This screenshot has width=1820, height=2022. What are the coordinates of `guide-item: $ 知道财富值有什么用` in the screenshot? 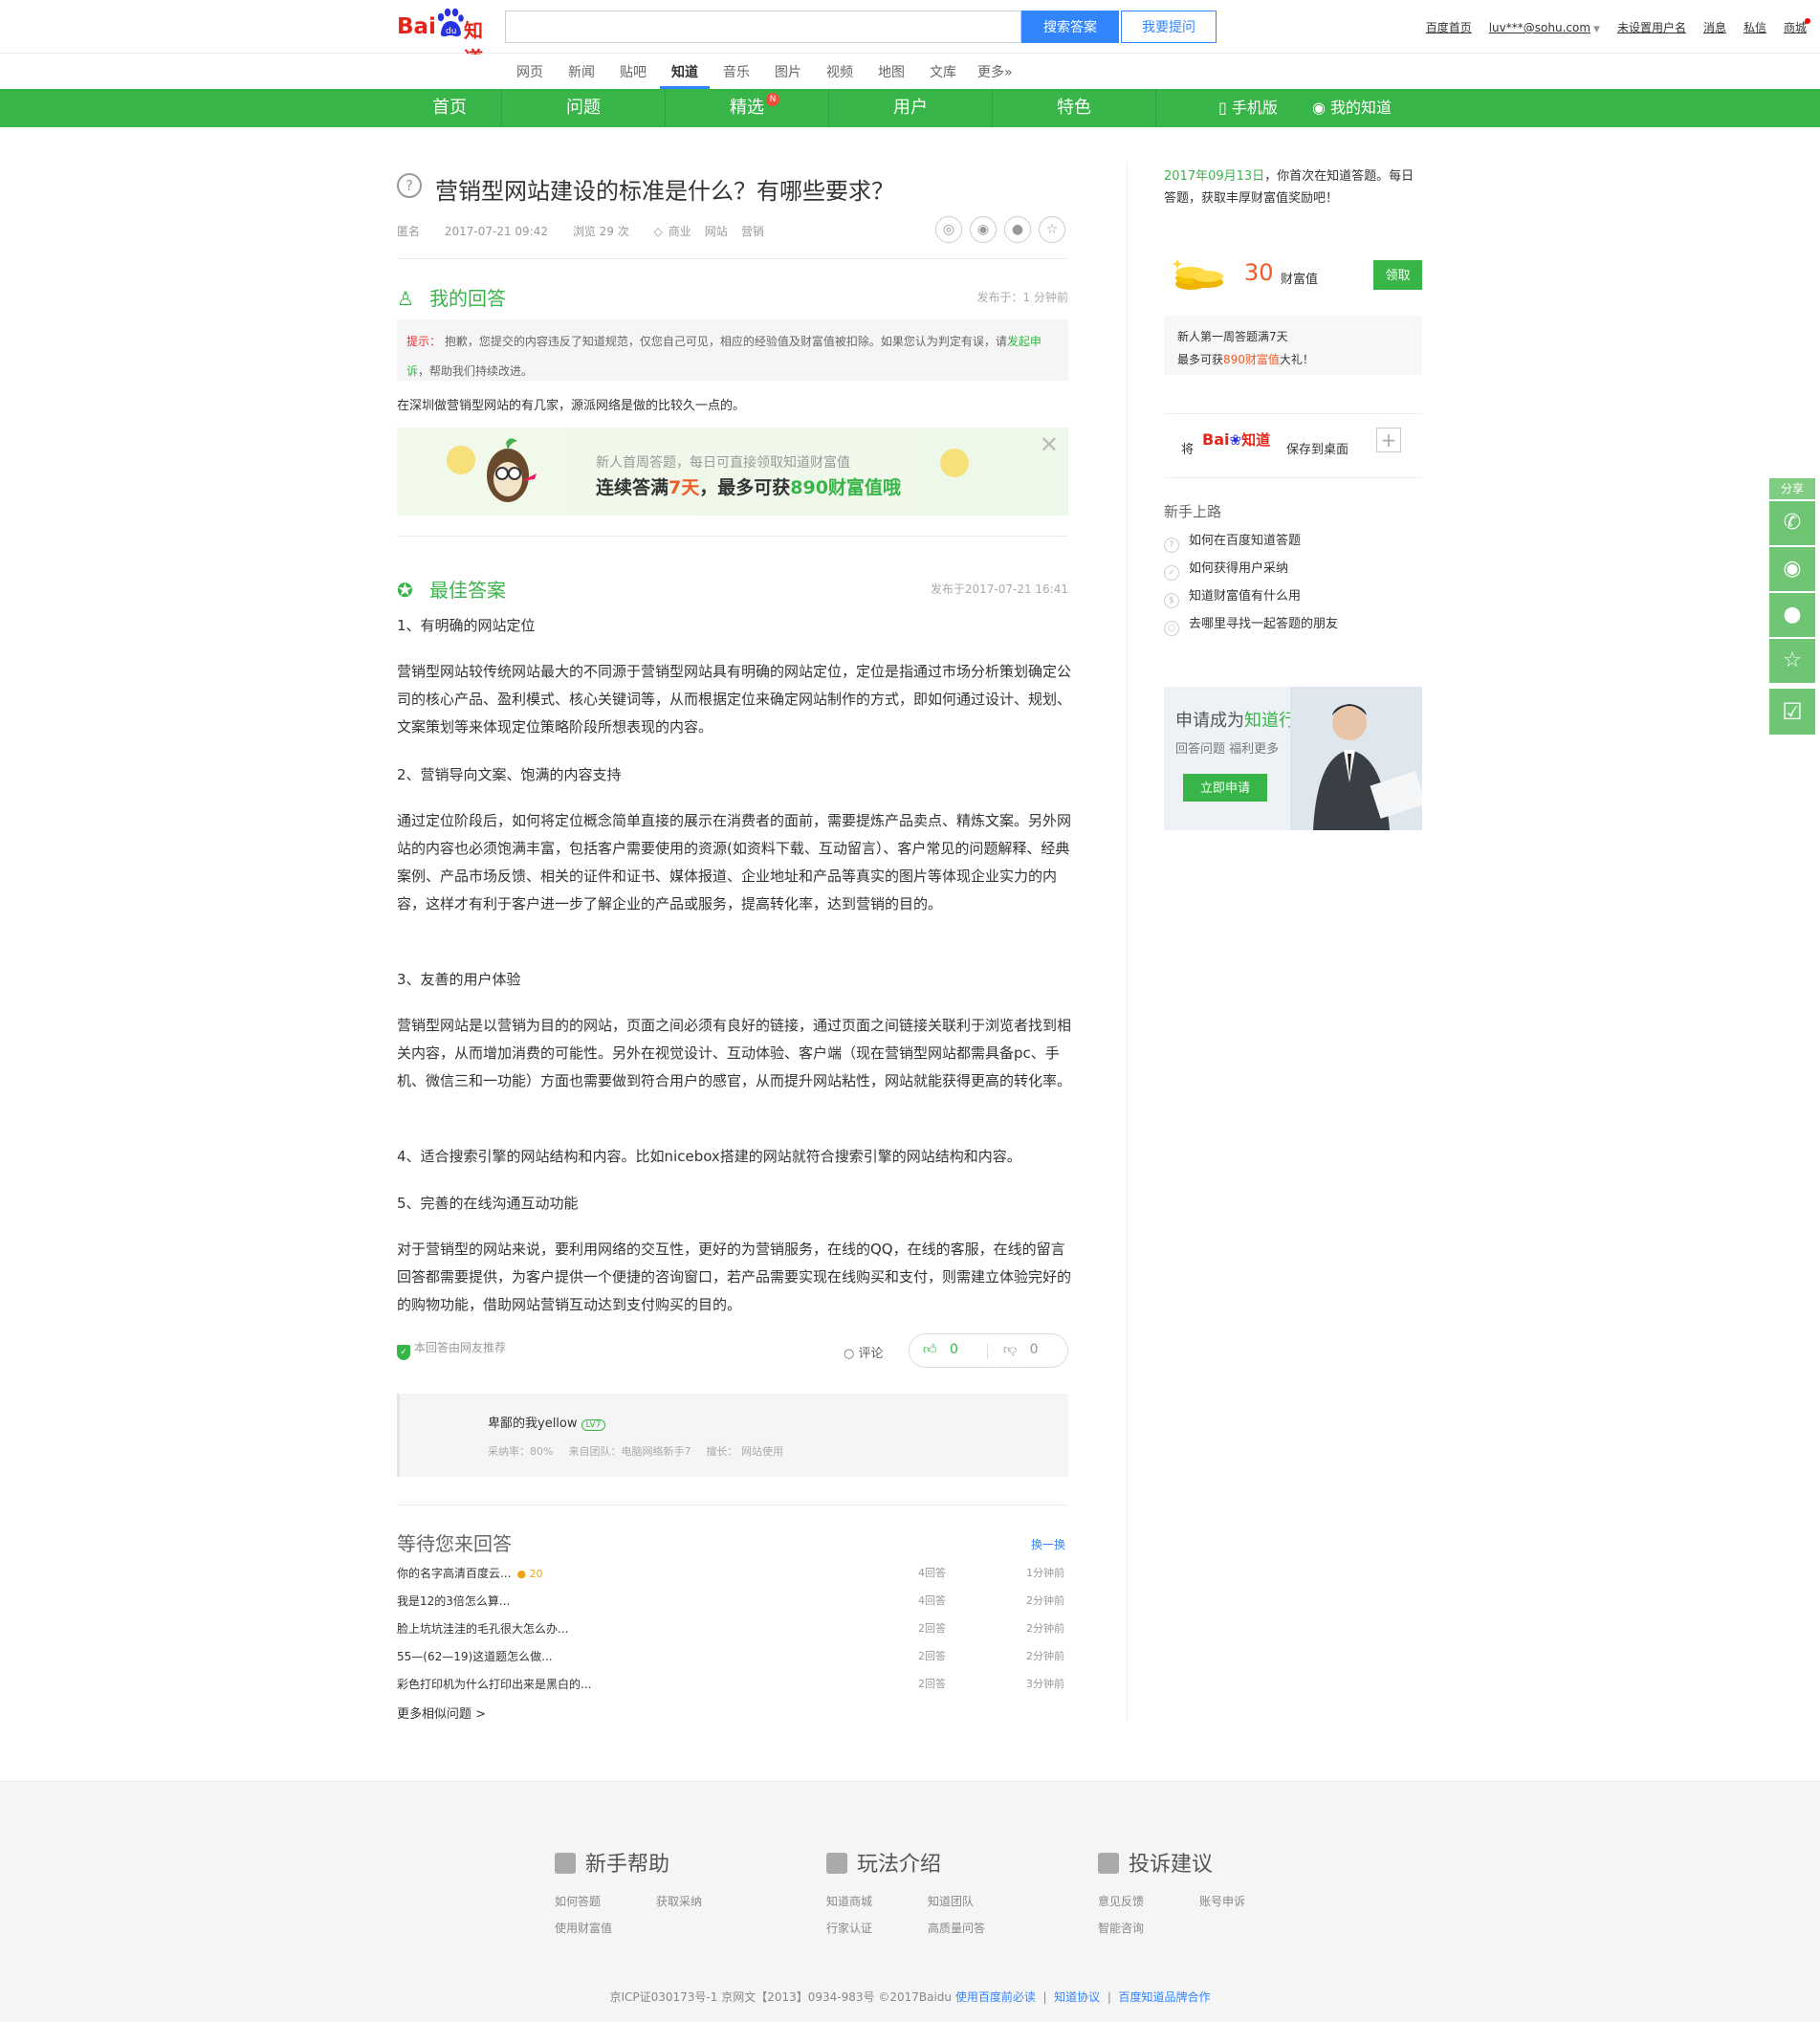 It's located at (1251, 599).